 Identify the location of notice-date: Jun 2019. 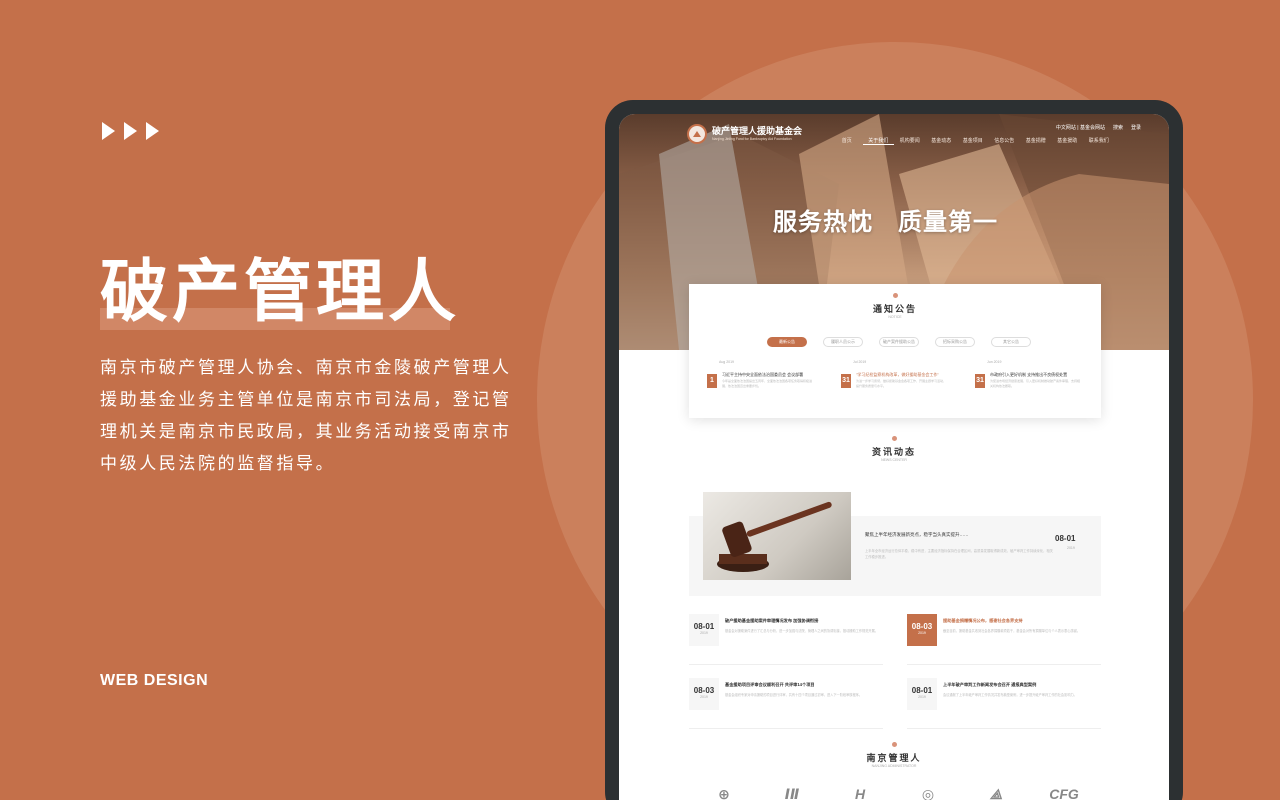
(994, 362).